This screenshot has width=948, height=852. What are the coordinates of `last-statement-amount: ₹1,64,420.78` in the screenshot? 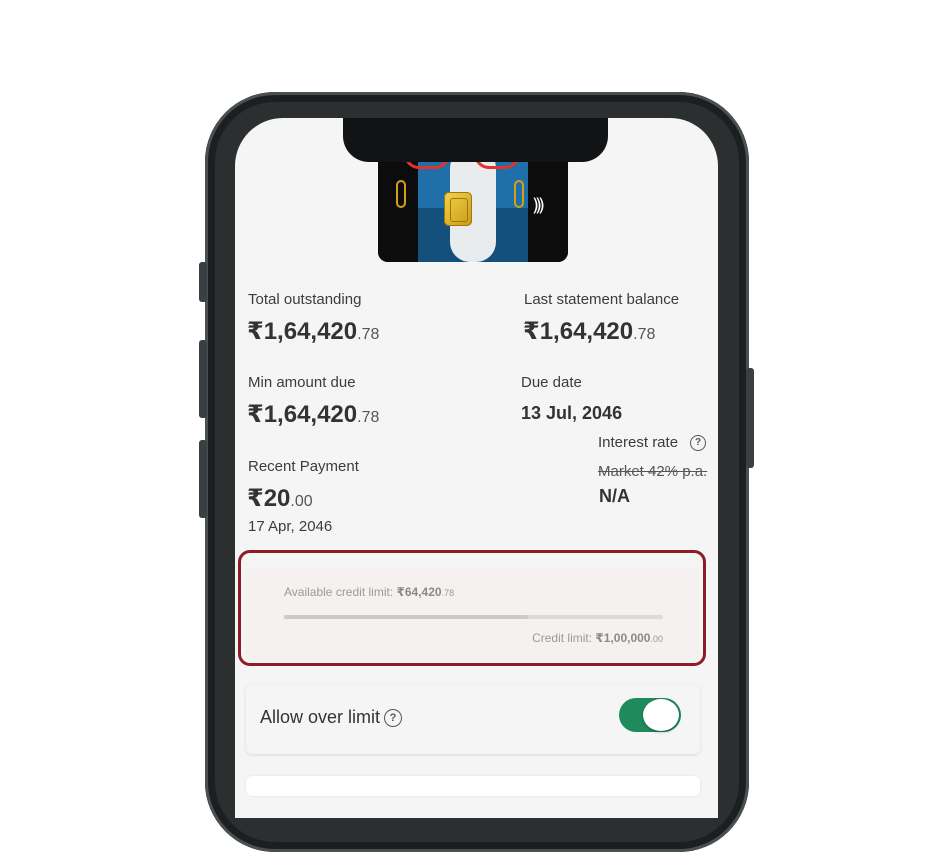 It's located at (589, 331).